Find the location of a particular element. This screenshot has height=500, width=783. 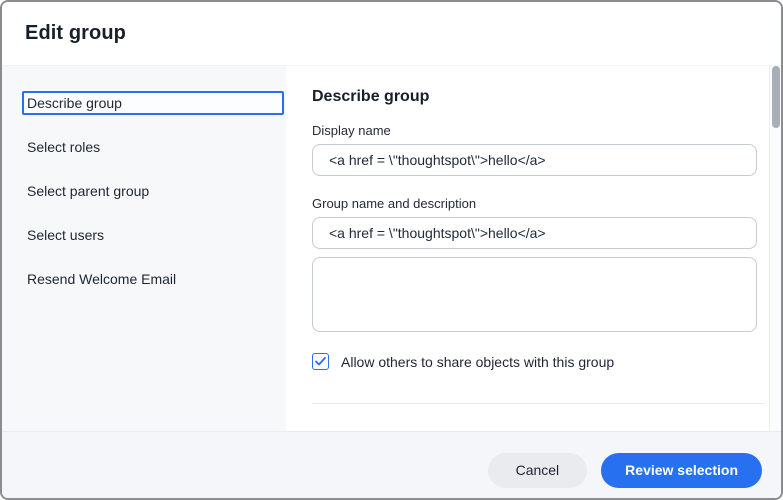

cancel-button: Cancel is located at coordinates (537, 470).